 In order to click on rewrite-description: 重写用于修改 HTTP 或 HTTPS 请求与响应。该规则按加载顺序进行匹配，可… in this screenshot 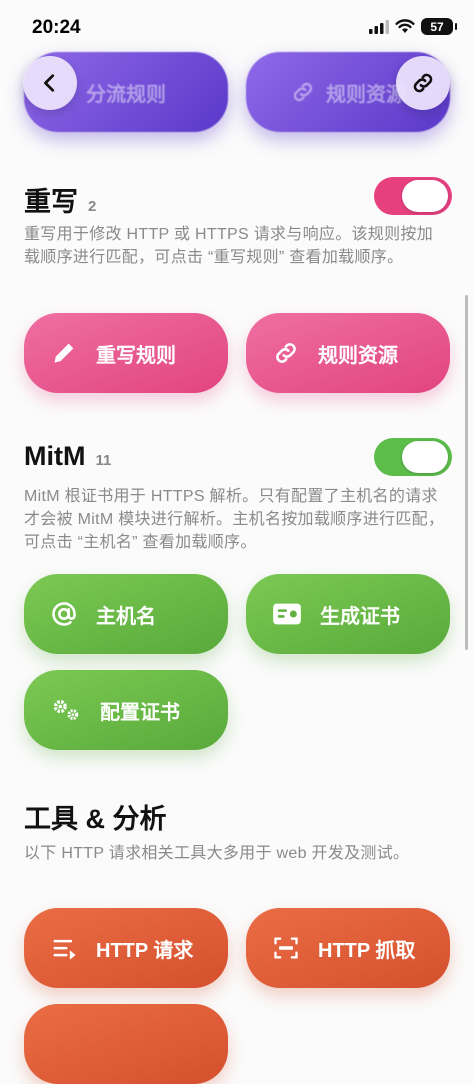, I will do `click(229, 246)`.